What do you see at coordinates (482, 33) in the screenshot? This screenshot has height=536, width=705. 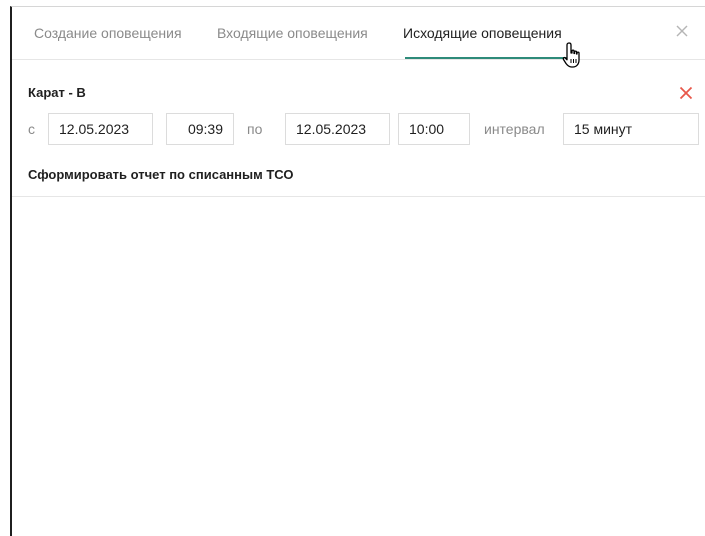 I see `tab-outgoing-notifications: Исходящие оповещения` at bounding box center [482, 33].